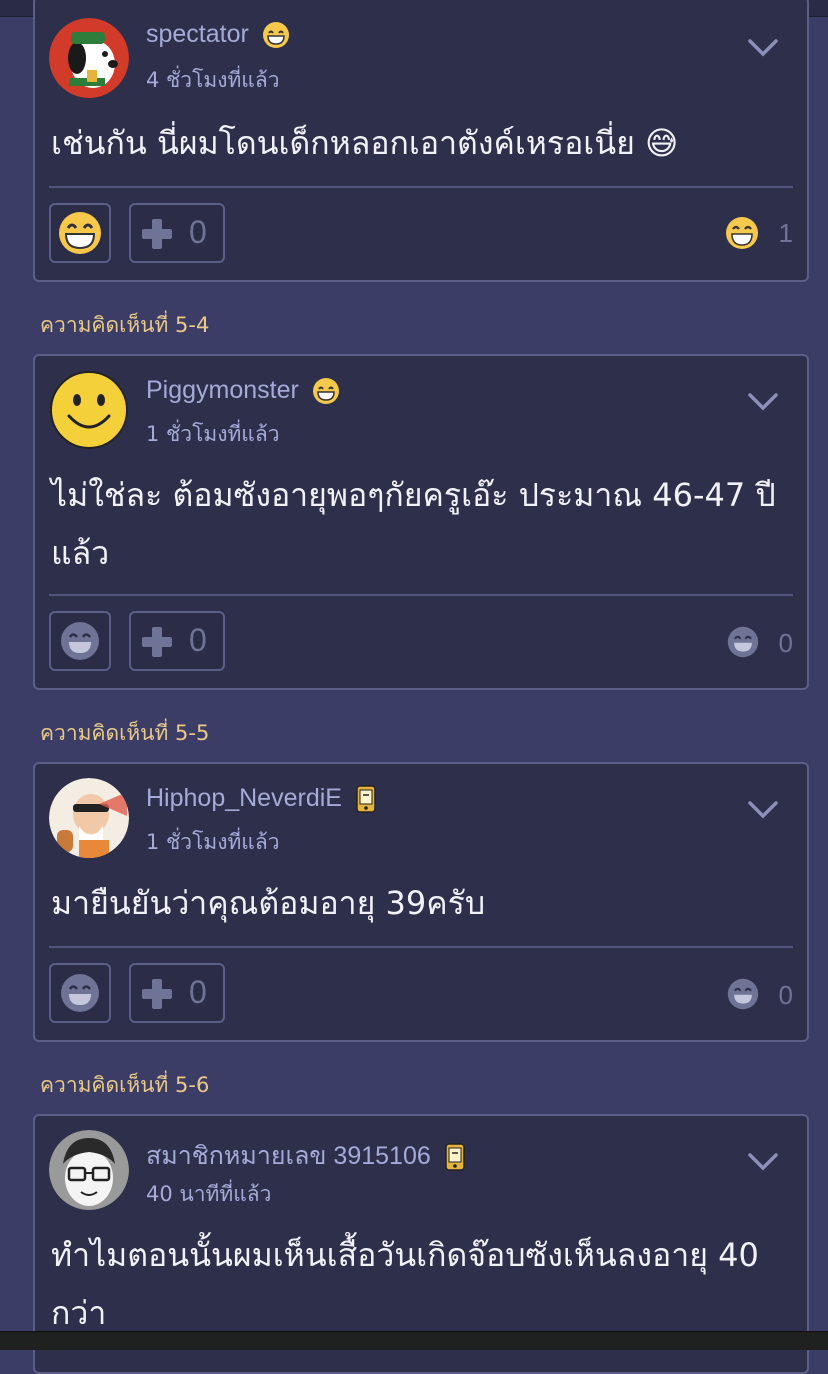 Image resolution: width=828 pixels, height=1374 pixels. I want to click on reaction-summary: 1, so click(753, 234).